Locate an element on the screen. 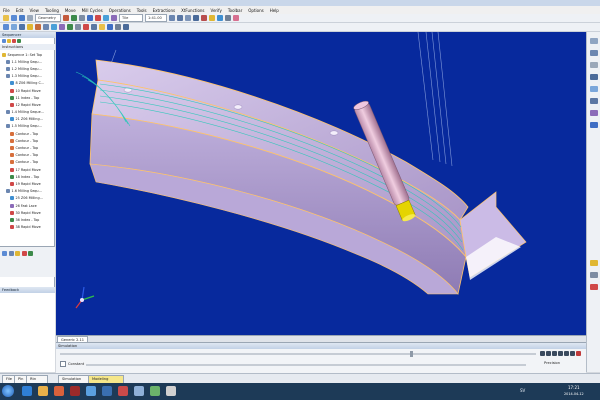 This screenshot has width=600, height=400. measure-icon is located at coordinates (126, 27).